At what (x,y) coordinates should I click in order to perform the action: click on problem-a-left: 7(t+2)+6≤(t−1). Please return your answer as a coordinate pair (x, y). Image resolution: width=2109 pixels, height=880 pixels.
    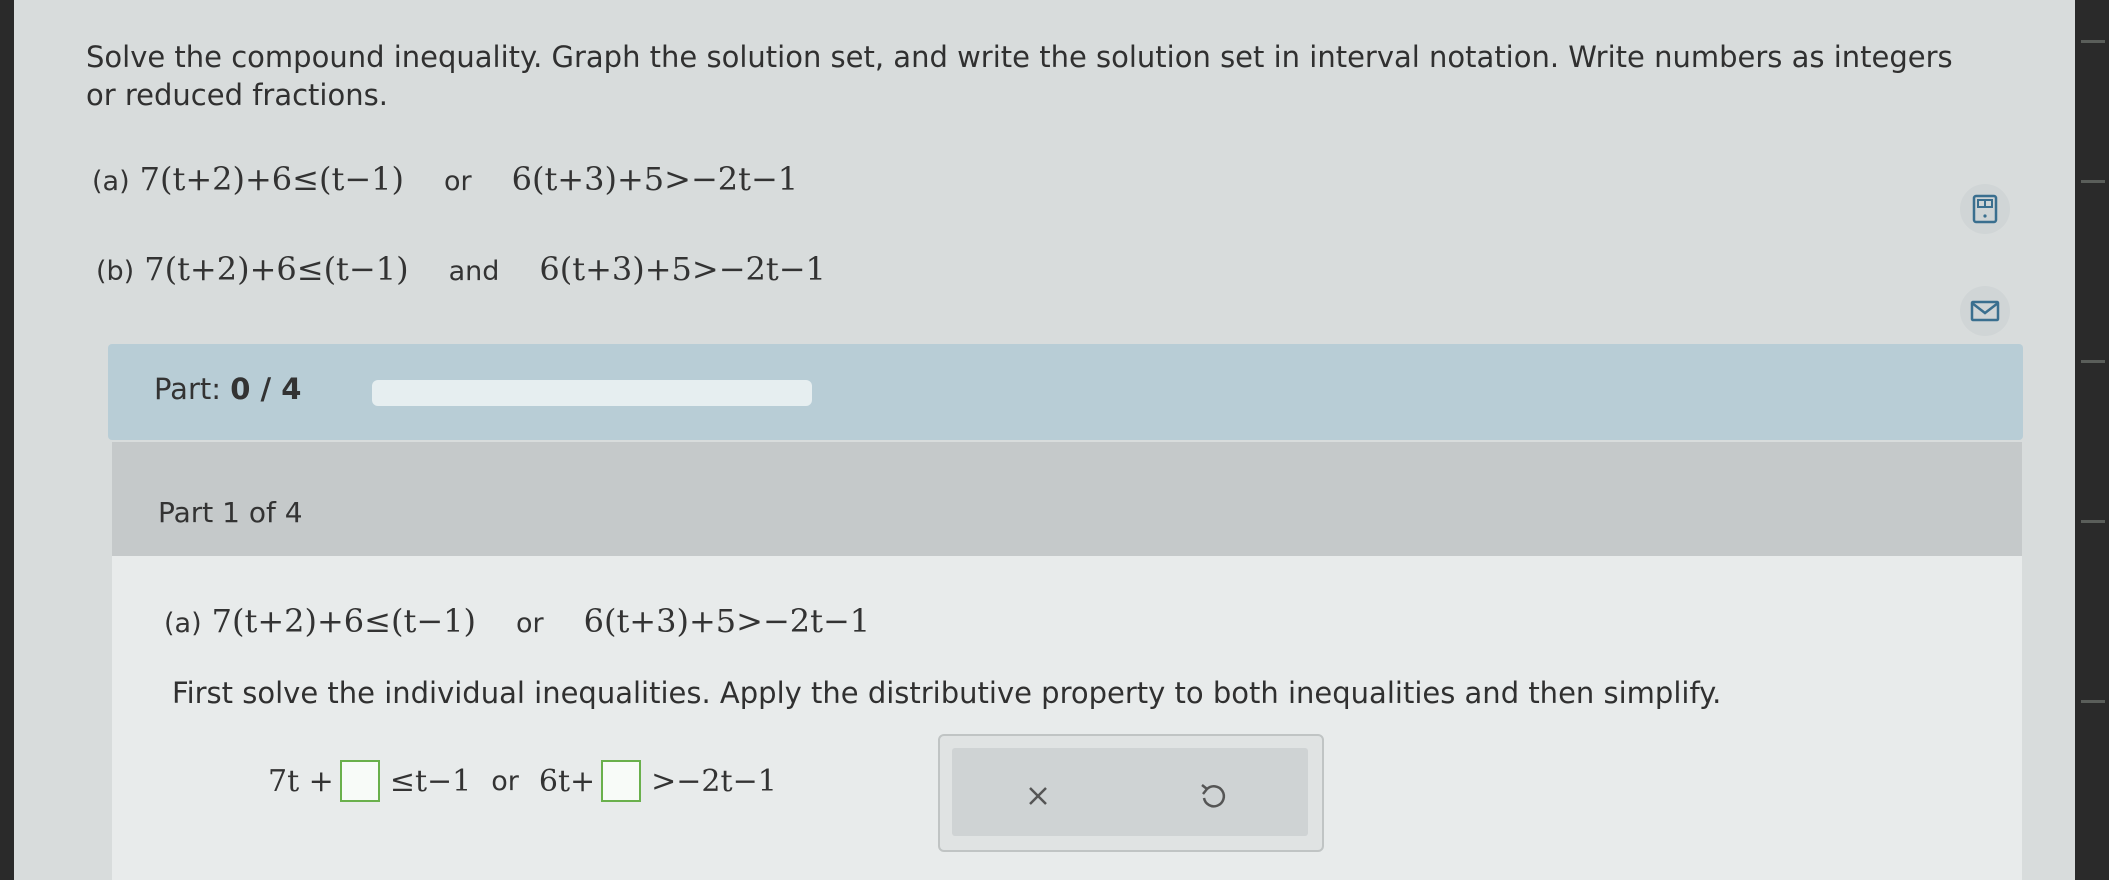
    Looking at the image, I should click on (271, 179).